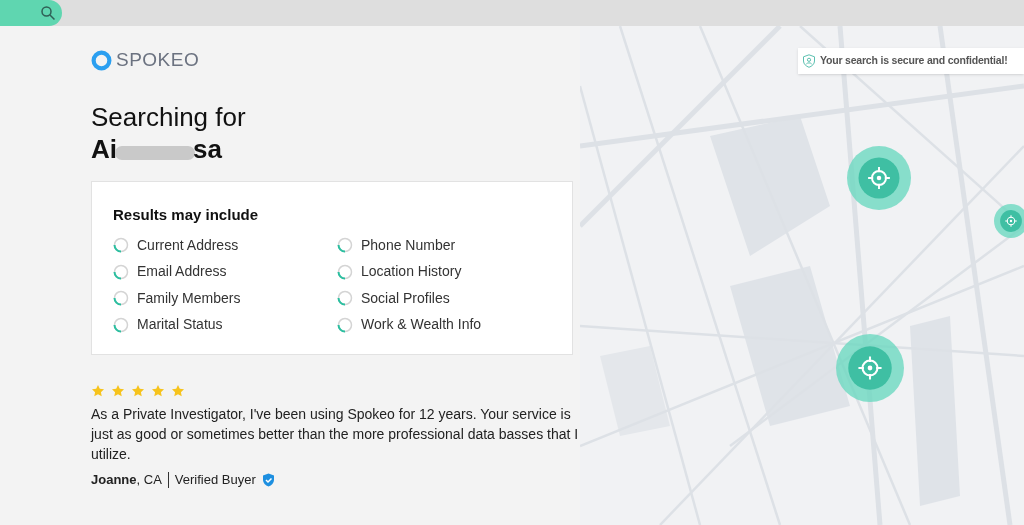  I want to click on result-item: Marital Status, so click(180, 325).